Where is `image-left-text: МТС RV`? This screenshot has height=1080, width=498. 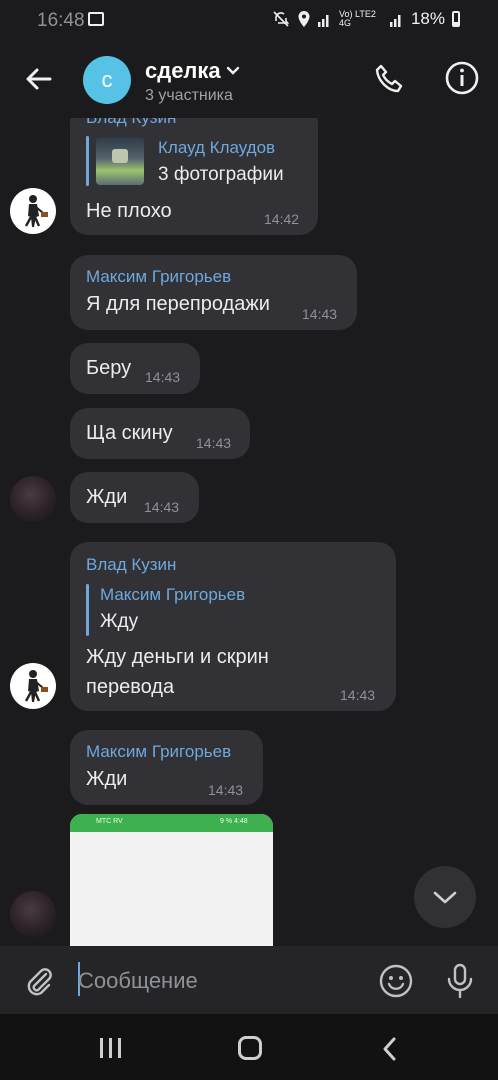
image-left-text: МТС RV is located at coordinates (109, 821).